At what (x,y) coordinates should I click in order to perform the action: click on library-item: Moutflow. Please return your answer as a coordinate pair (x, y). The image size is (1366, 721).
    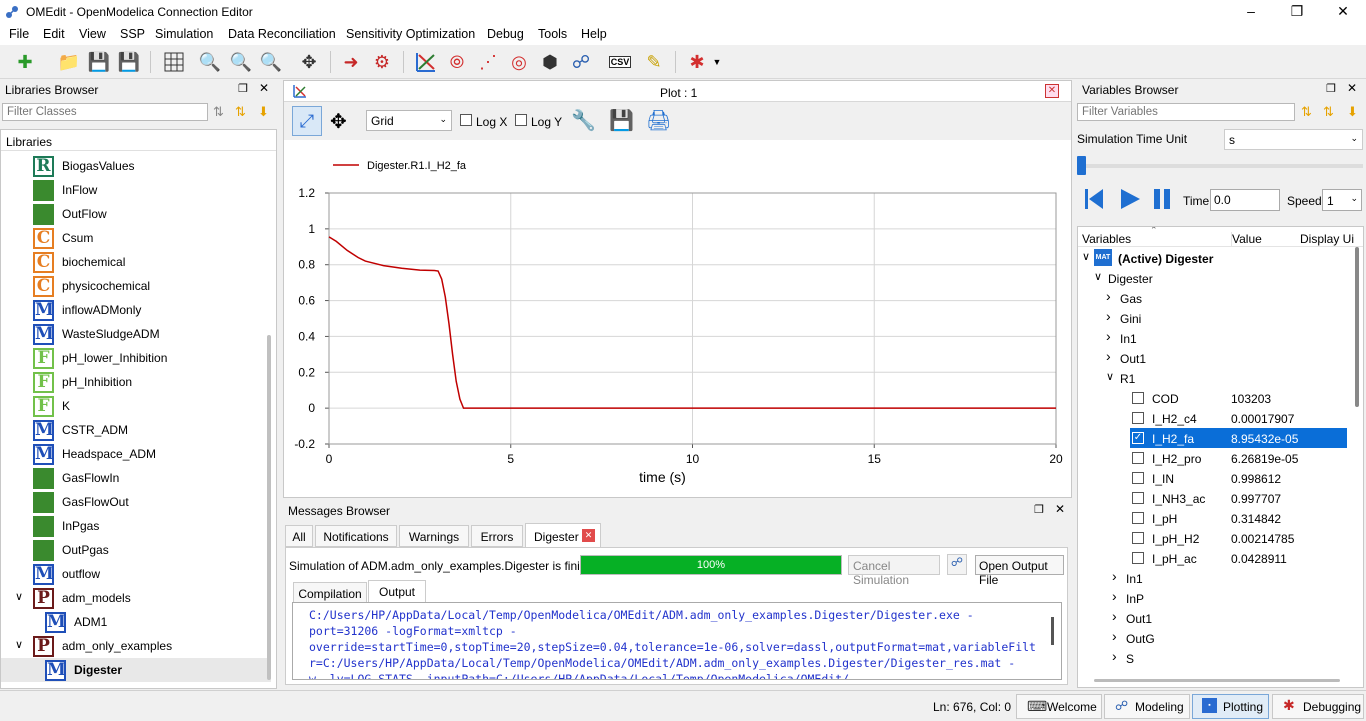
    Looking at the image, I should click on (136, 574).